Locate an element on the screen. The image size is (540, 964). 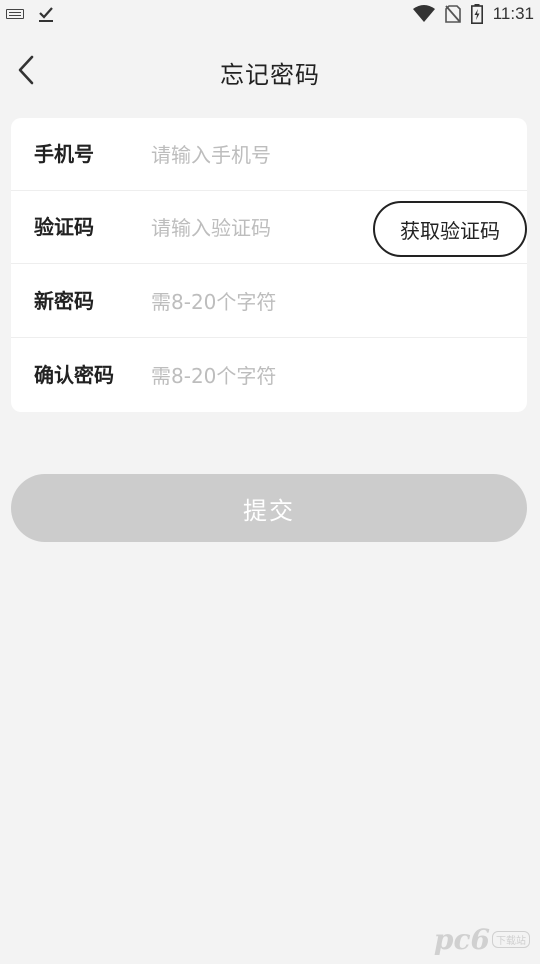
no-sim-icon is located at coordinates (452, 14).